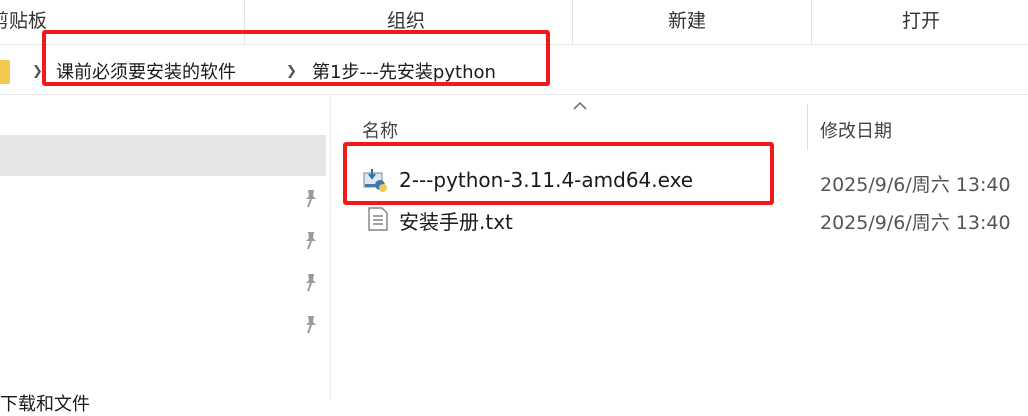  What do you see at coordinates (687, 22) in the screenshot?
I see `ribbon-group-new: 新建` at bounding box center [687, 22].